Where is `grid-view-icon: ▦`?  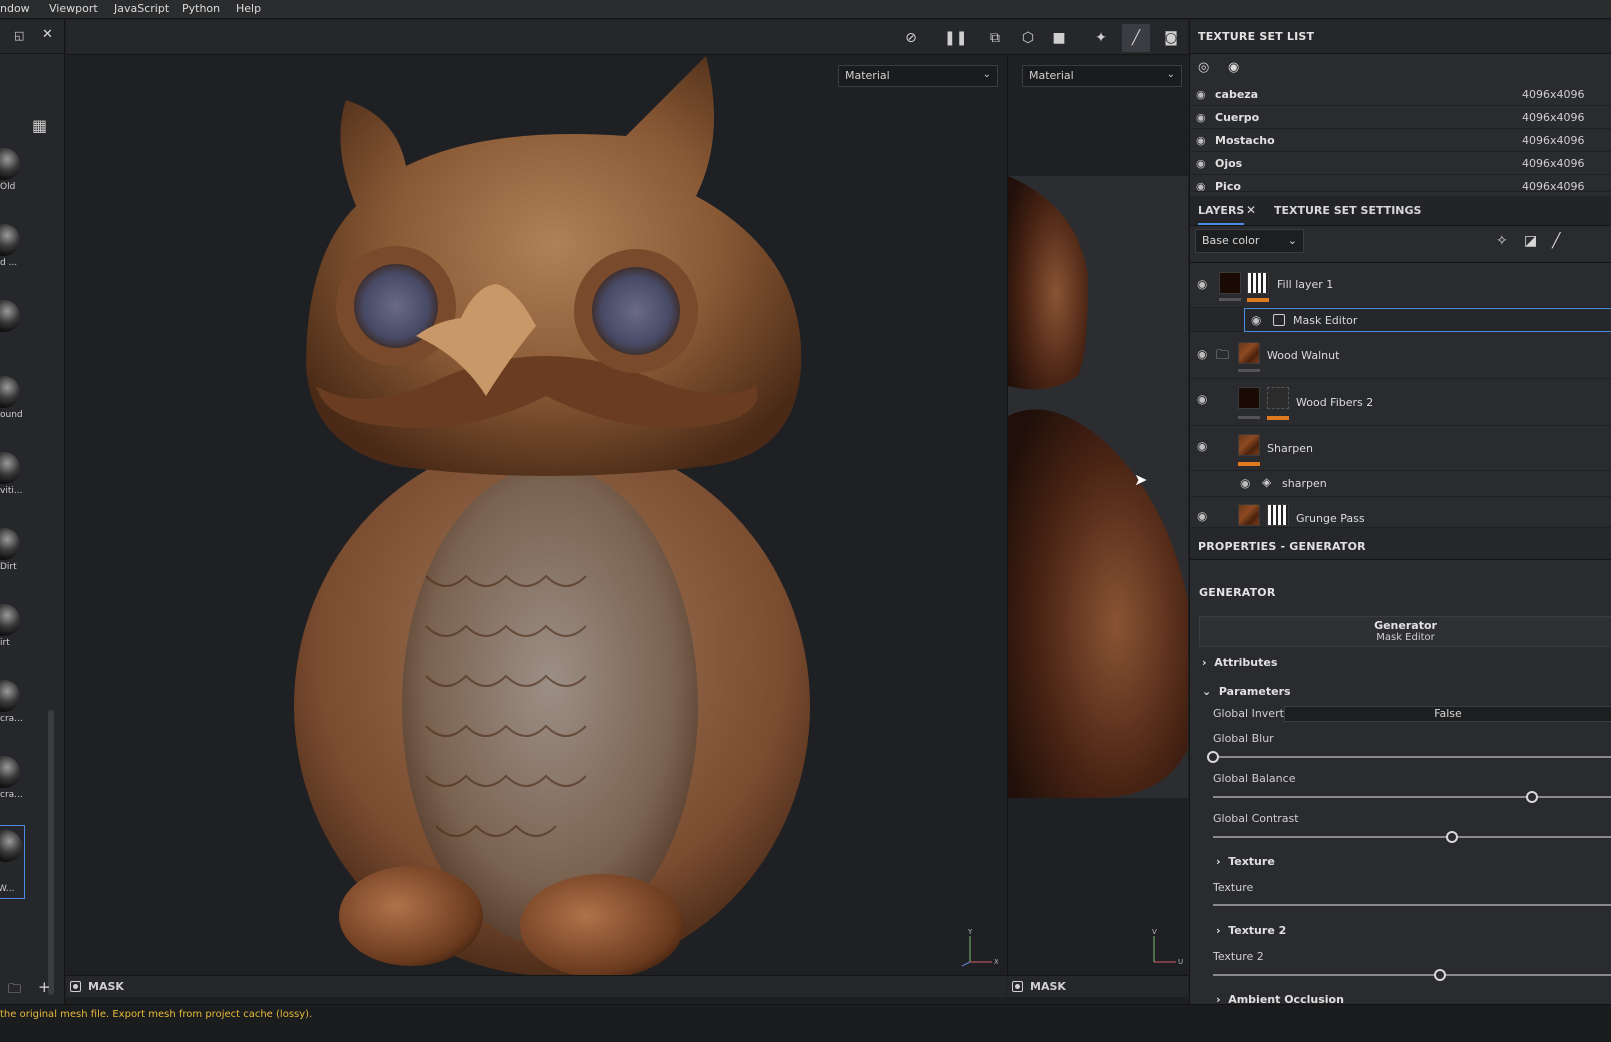
grid-view-icon: ▦ is located at coordinates (39, 125).